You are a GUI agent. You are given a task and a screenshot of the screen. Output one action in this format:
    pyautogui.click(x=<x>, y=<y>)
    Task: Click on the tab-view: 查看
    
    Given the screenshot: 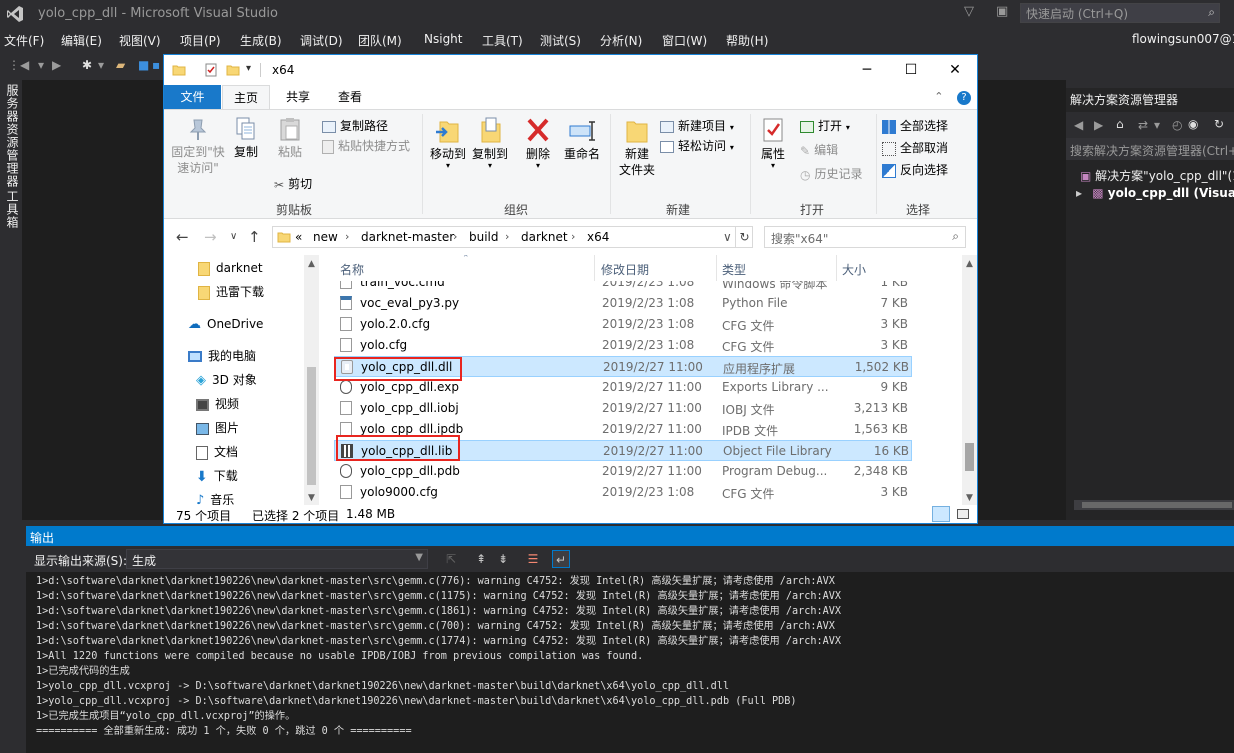 What is the action you would take?
    pyautogui.click(x=350, y=97)
    